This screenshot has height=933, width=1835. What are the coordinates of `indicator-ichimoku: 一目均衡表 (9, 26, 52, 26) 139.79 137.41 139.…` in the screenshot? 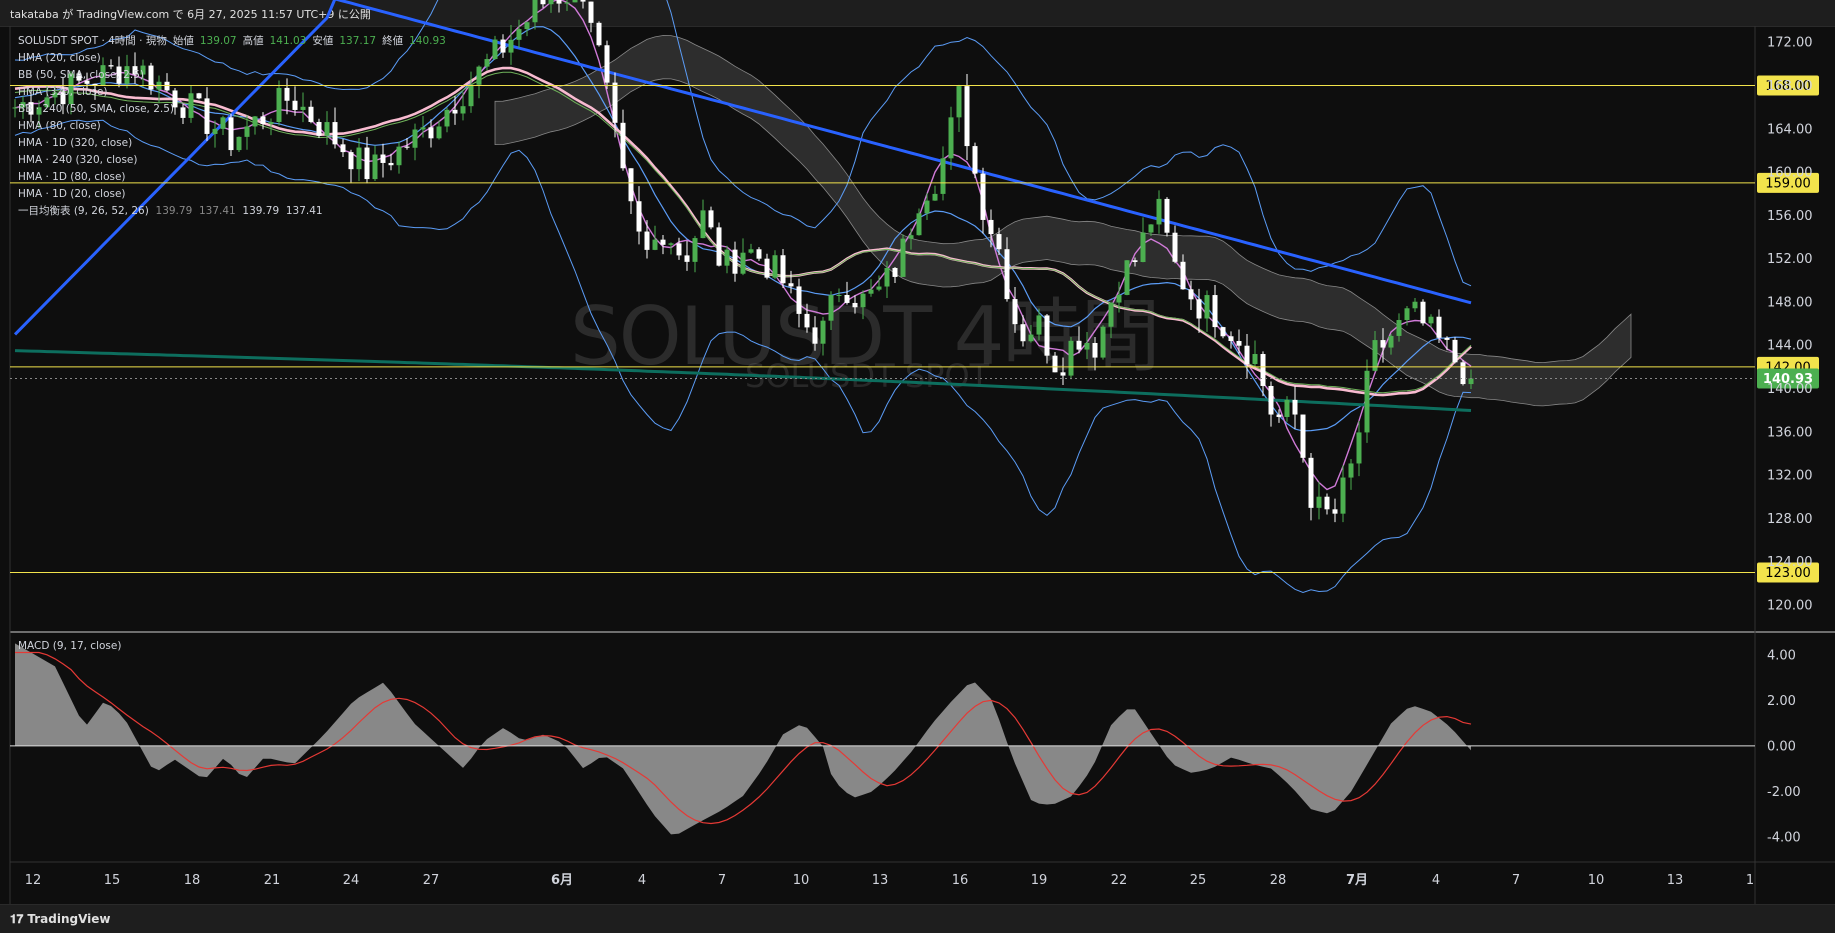 It's located at (235, 211).